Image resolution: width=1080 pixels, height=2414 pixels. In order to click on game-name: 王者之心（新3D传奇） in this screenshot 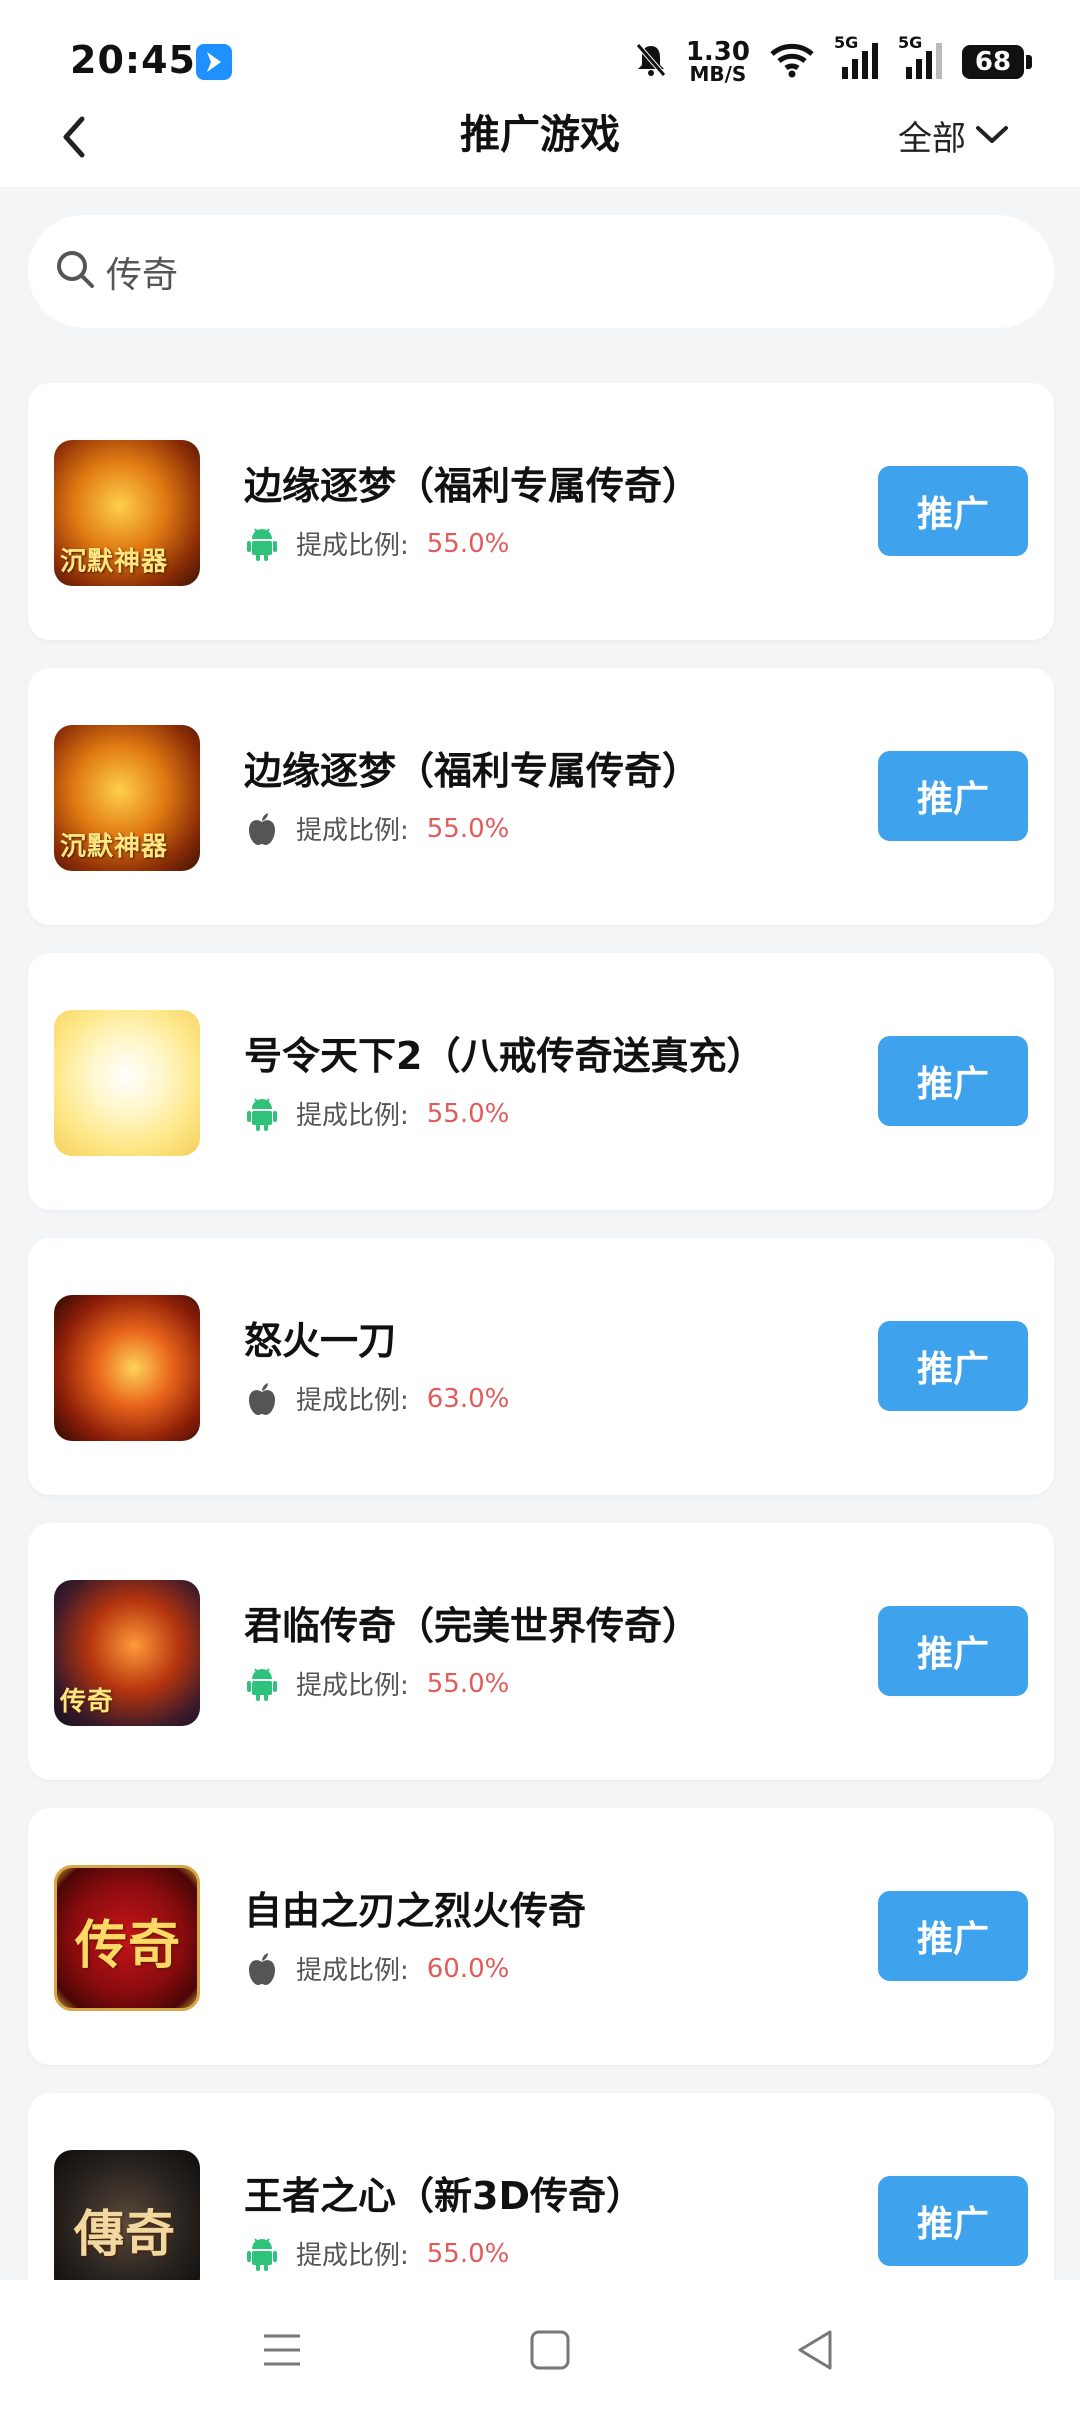, I will do `click(444, 2196)`.